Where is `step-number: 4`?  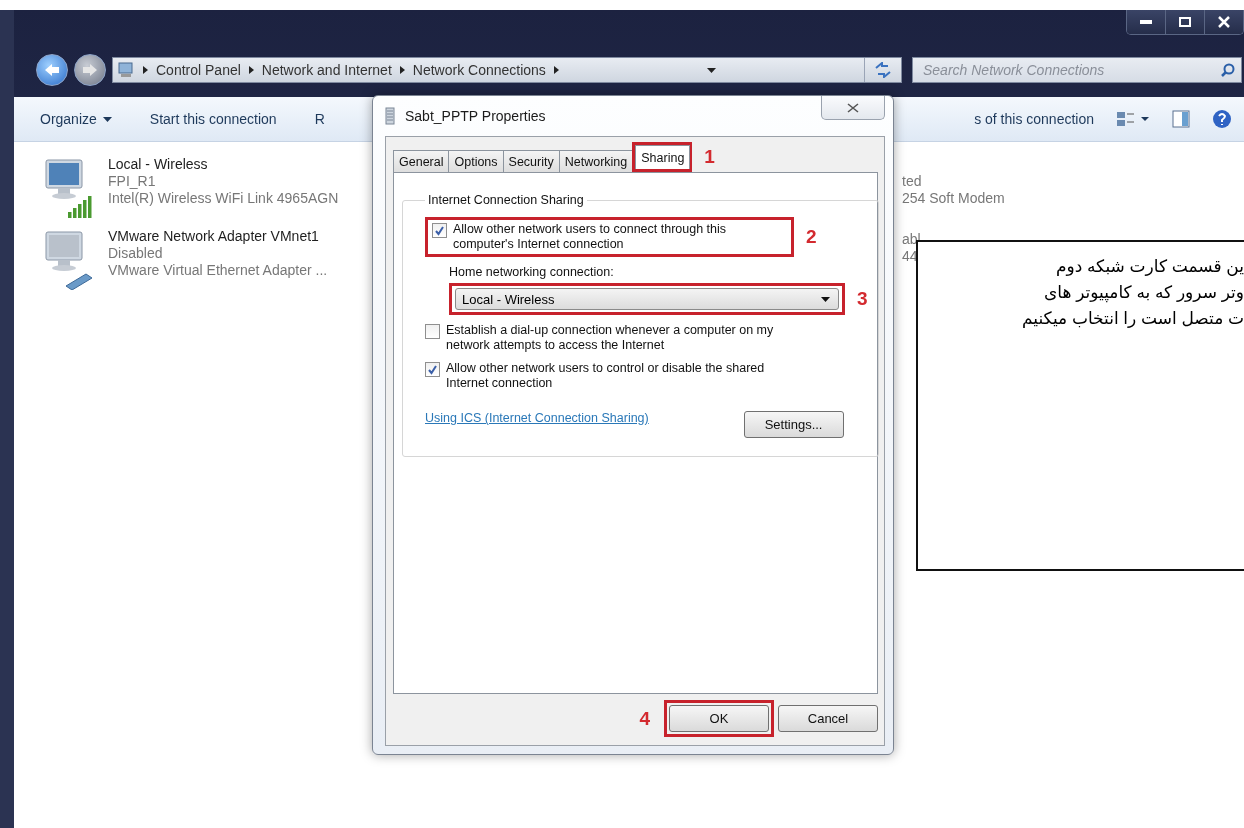
step-number: 4 is located at coordinates (644, 718).